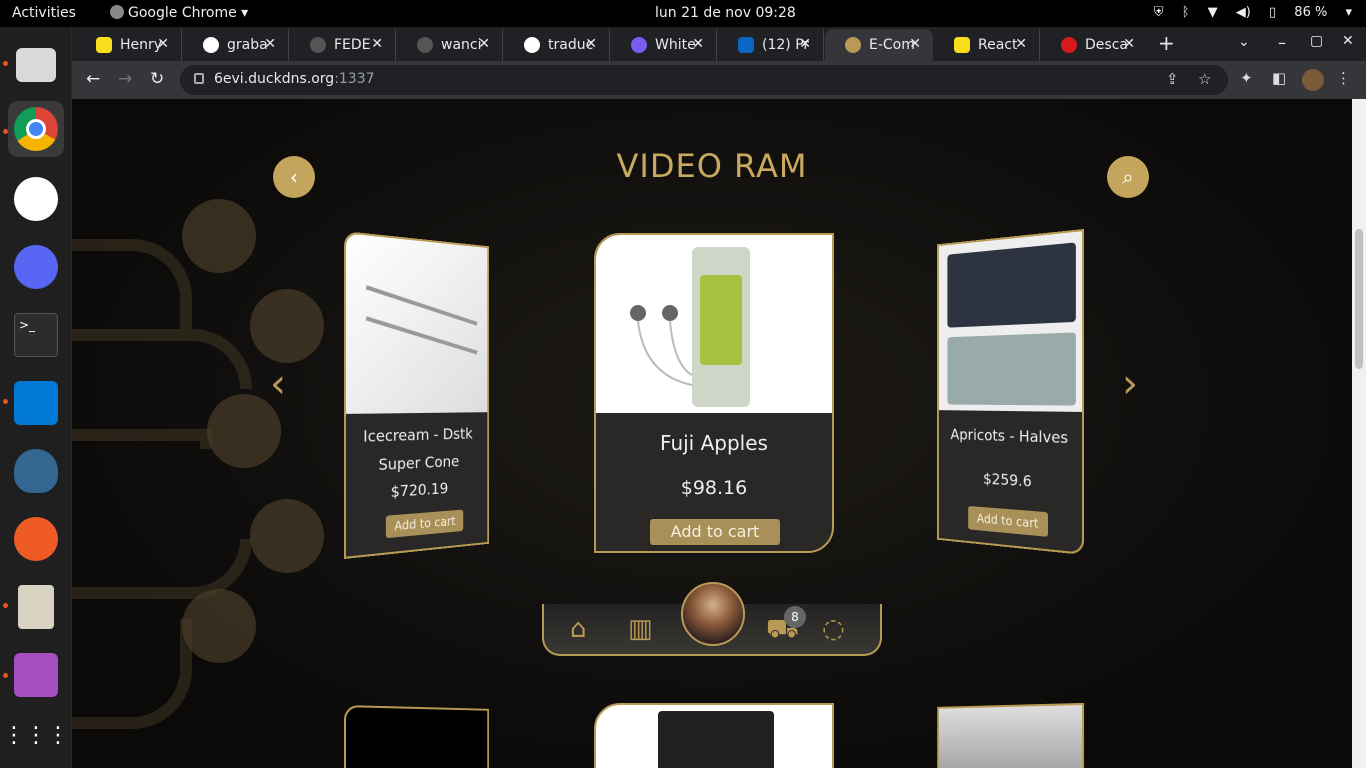 This screenshot has width=1366, height=768. What do you see at coordinates (1343, 78) in the screenshot?
I see `menu-icon: ⋮` at bounding box center [1343, 78].